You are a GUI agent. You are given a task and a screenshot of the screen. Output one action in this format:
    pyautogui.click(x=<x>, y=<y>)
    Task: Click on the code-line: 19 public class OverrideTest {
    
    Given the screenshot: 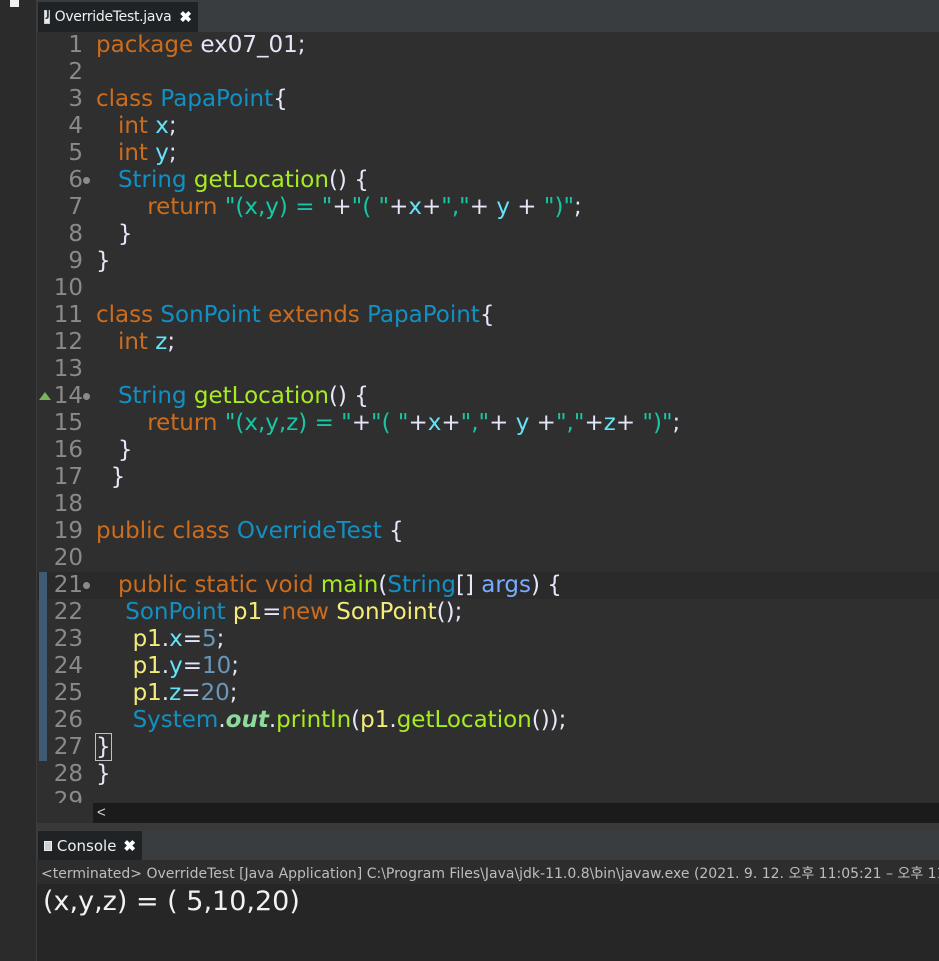 What is the action you would take?
    pyautogui.click(x=488, y=531)
    